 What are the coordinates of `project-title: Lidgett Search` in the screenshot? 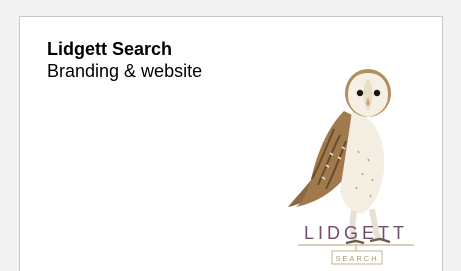 It's located at (110, 49).